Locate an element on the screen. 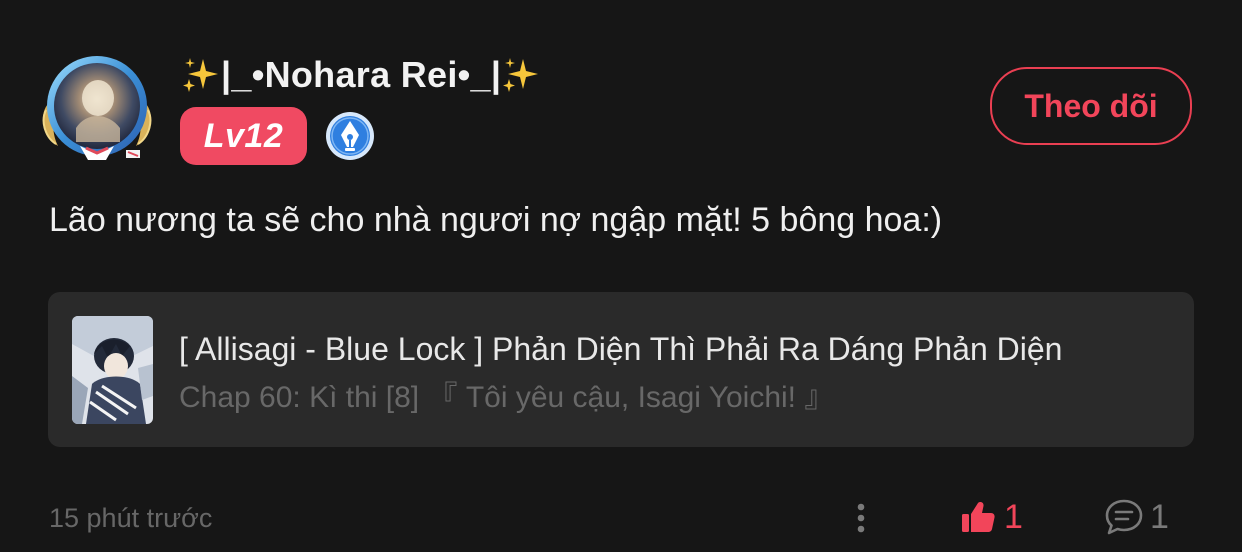 The width and height of the screenshot is (1242, 552). username-text: |_•Nohara Rei•_| is located at coordinates (361, 75).